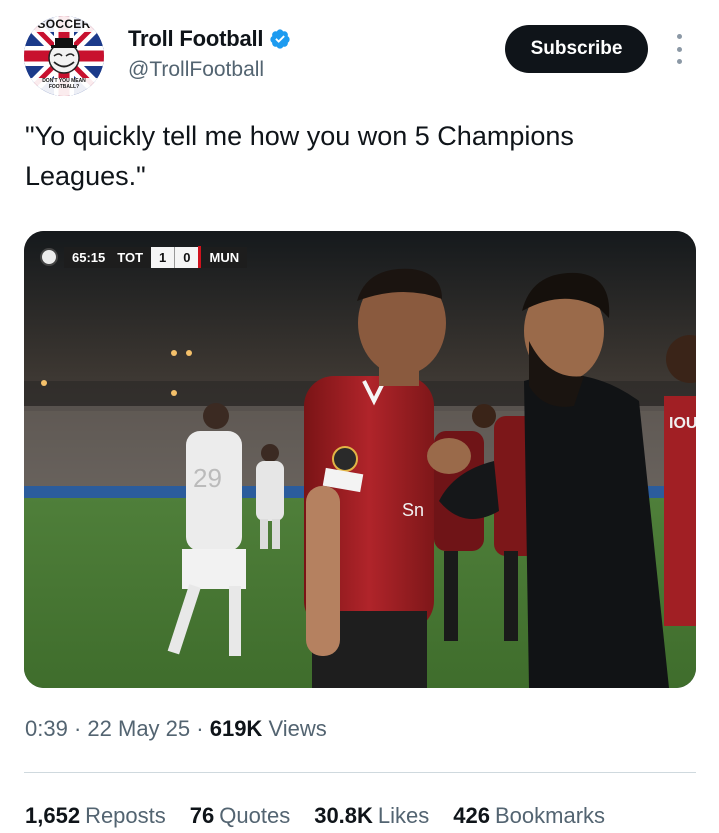  I want to click on reposts-count: 1,652, so click(53, 815).